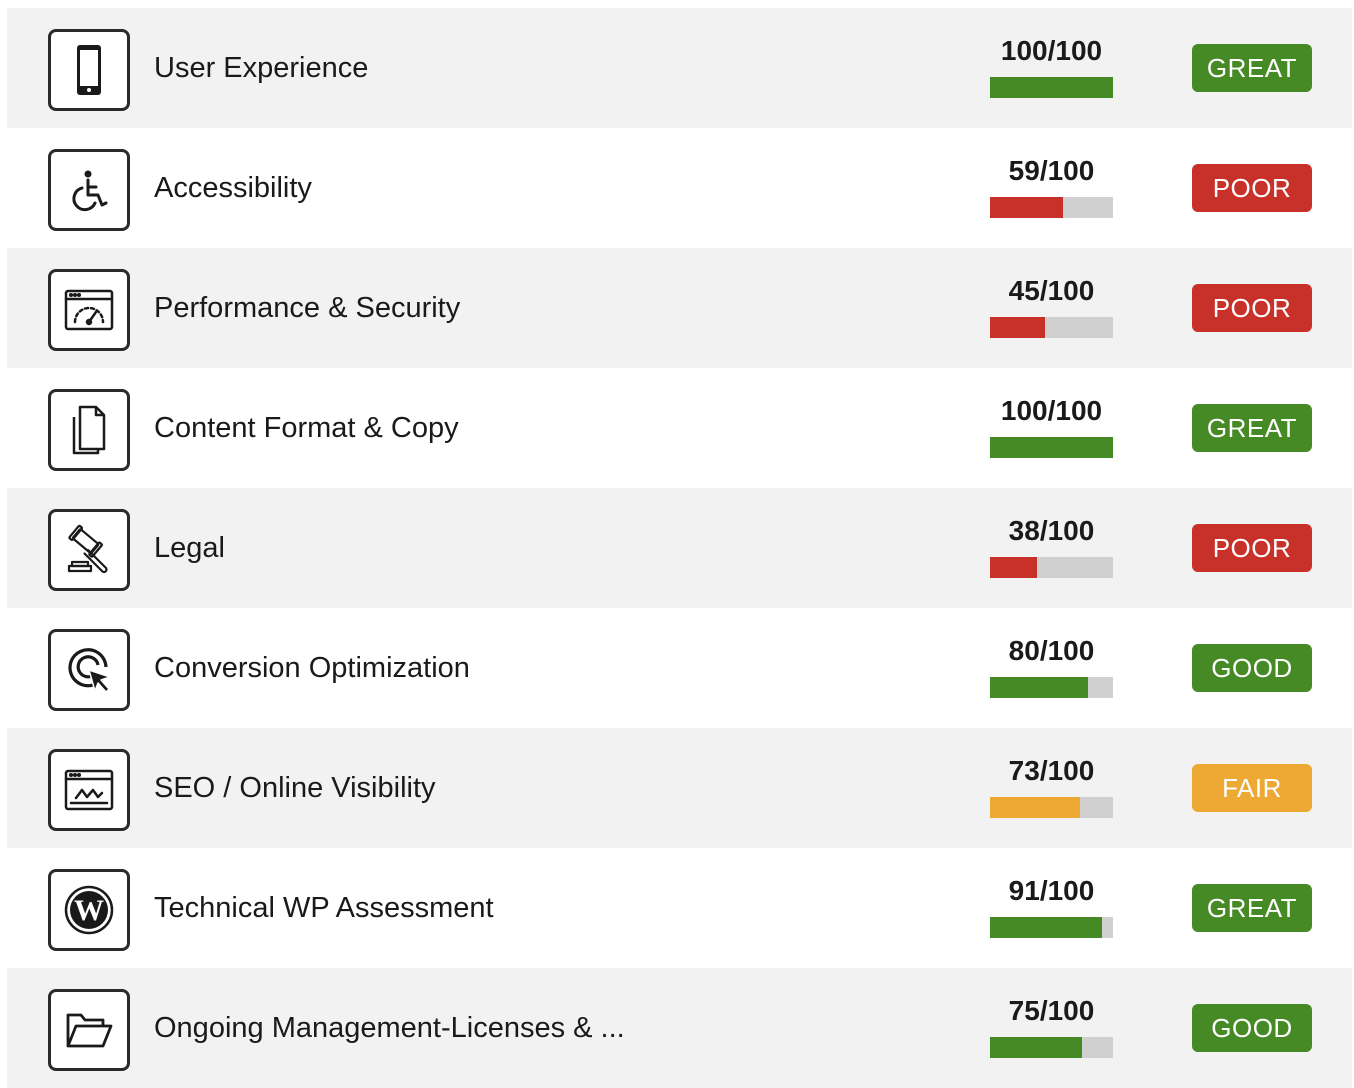  What do you see at coordinates (233, 188) in the screenshot?
I see `row-label: Accessibility` at bounding box center [233, 188].